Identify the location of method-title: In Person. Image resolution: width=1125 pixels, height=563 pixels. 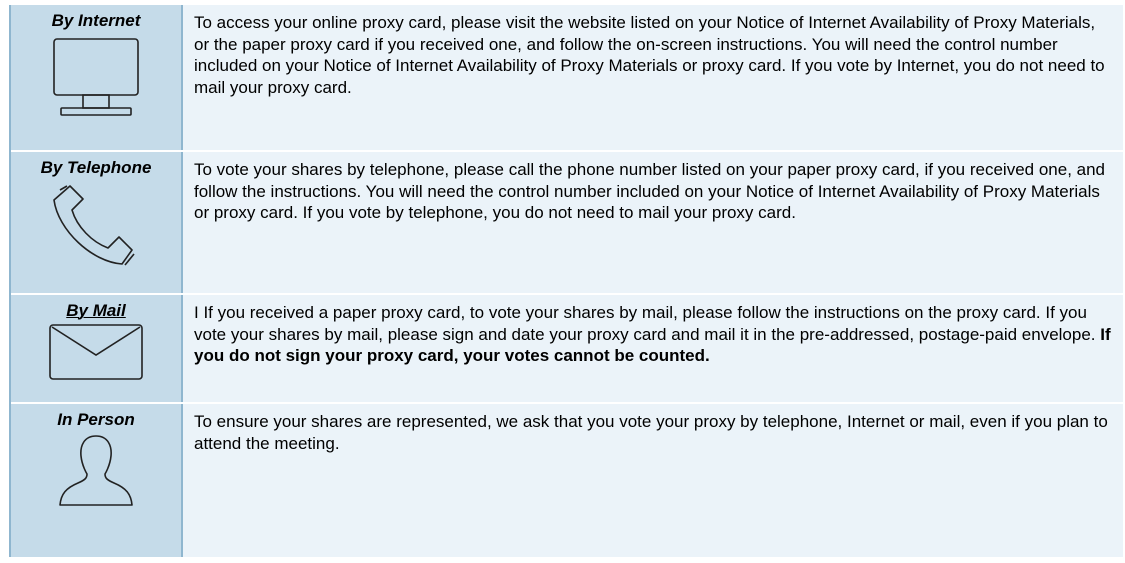
(96, 419).